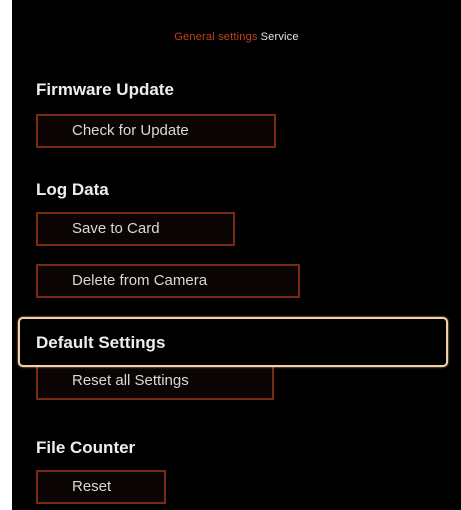  I want to click on breadcrumb: General settings Service, so click(236, 37).